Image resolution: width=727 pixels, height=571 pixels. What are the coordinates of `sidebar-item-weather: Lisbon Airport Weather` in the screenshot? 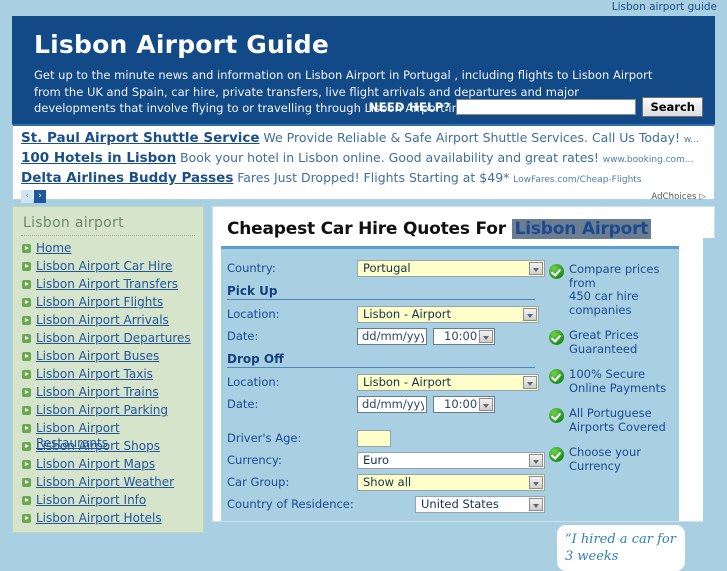 It's located at (108, 483).